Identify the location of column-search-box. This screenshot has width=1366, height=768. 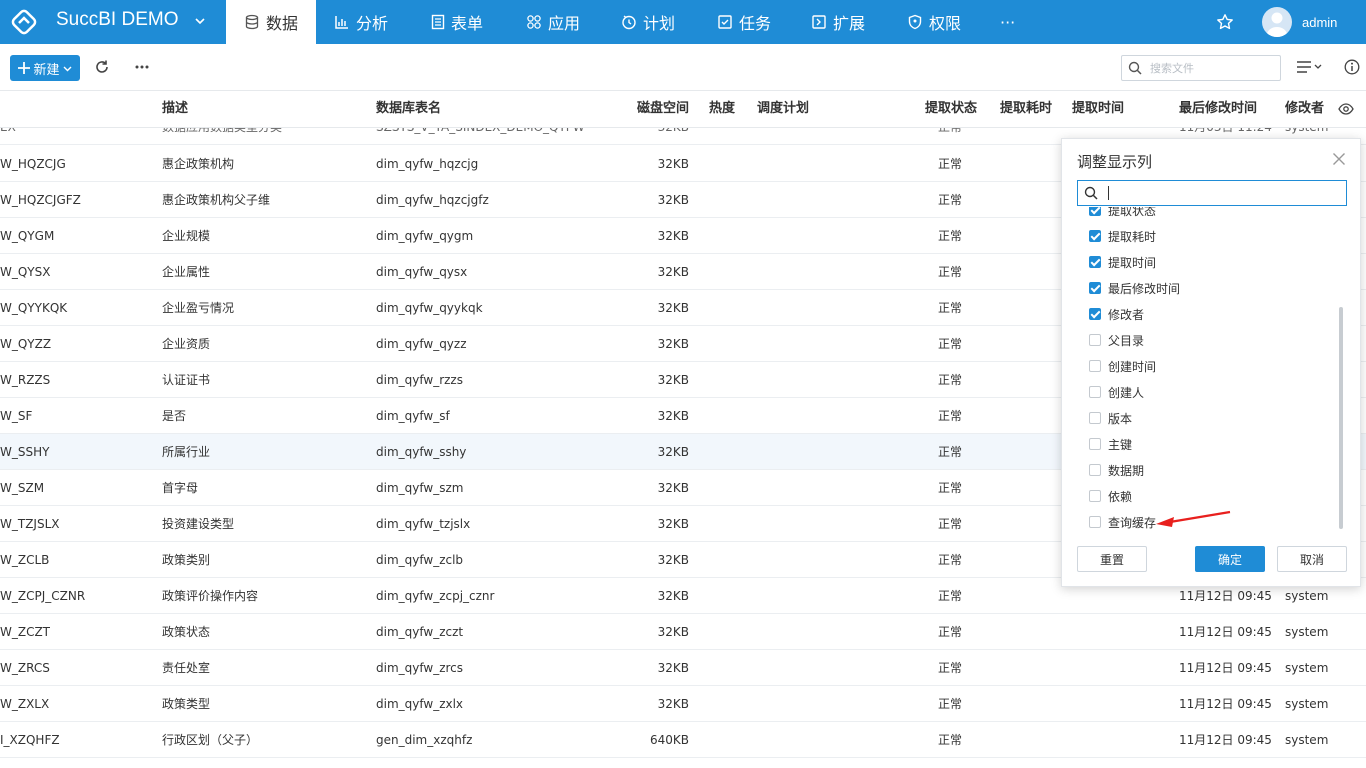
(1212, 193).